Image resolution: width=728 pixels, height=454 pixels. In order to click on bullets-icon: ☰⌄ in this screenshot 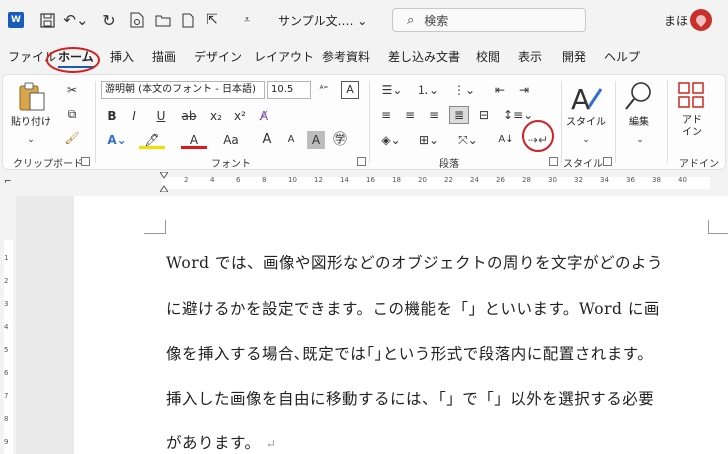, I will do `click(392, 90)`.